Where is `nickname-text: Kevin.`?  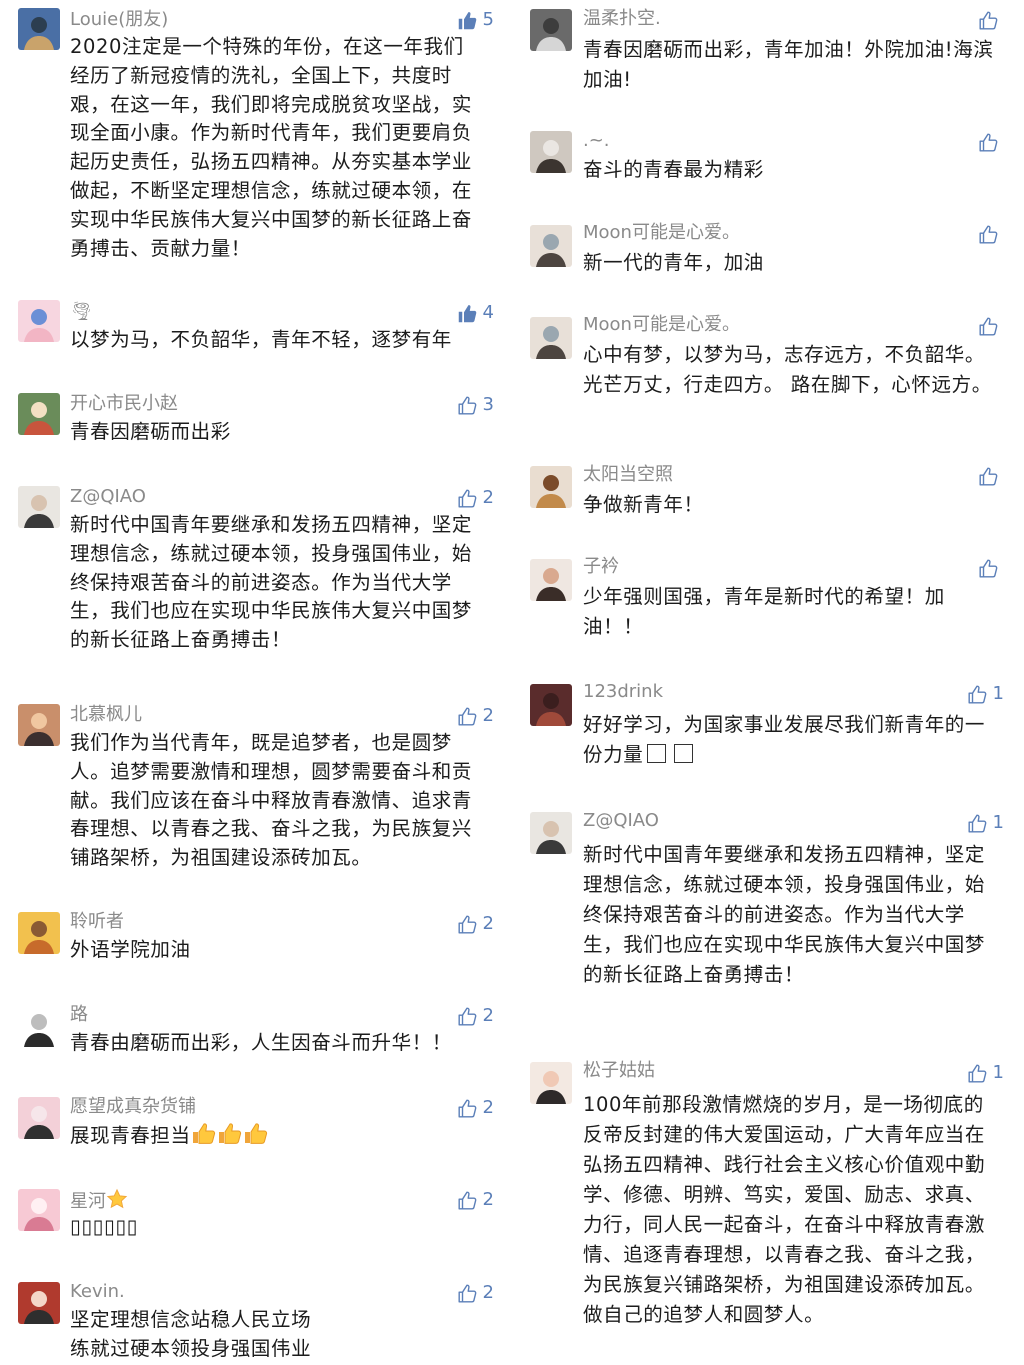
nickname-text: Kevin. is located at coordinates (97, 1291).